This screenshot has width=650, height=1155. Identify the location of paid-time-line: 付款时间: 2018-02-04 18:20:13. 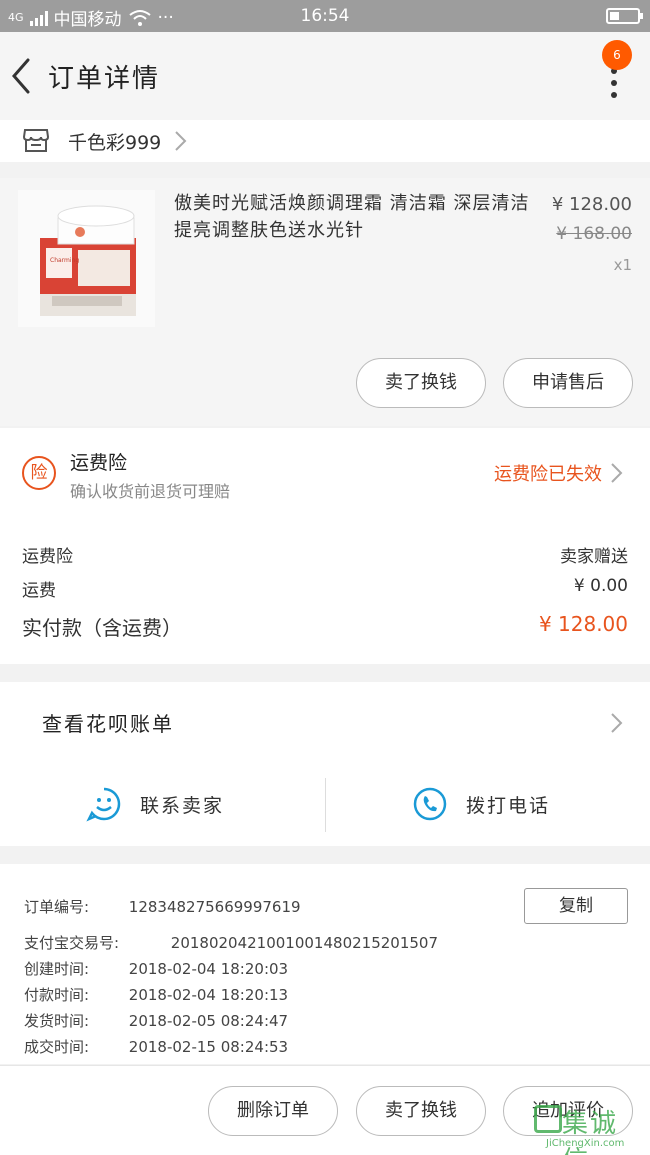
(156, 994).